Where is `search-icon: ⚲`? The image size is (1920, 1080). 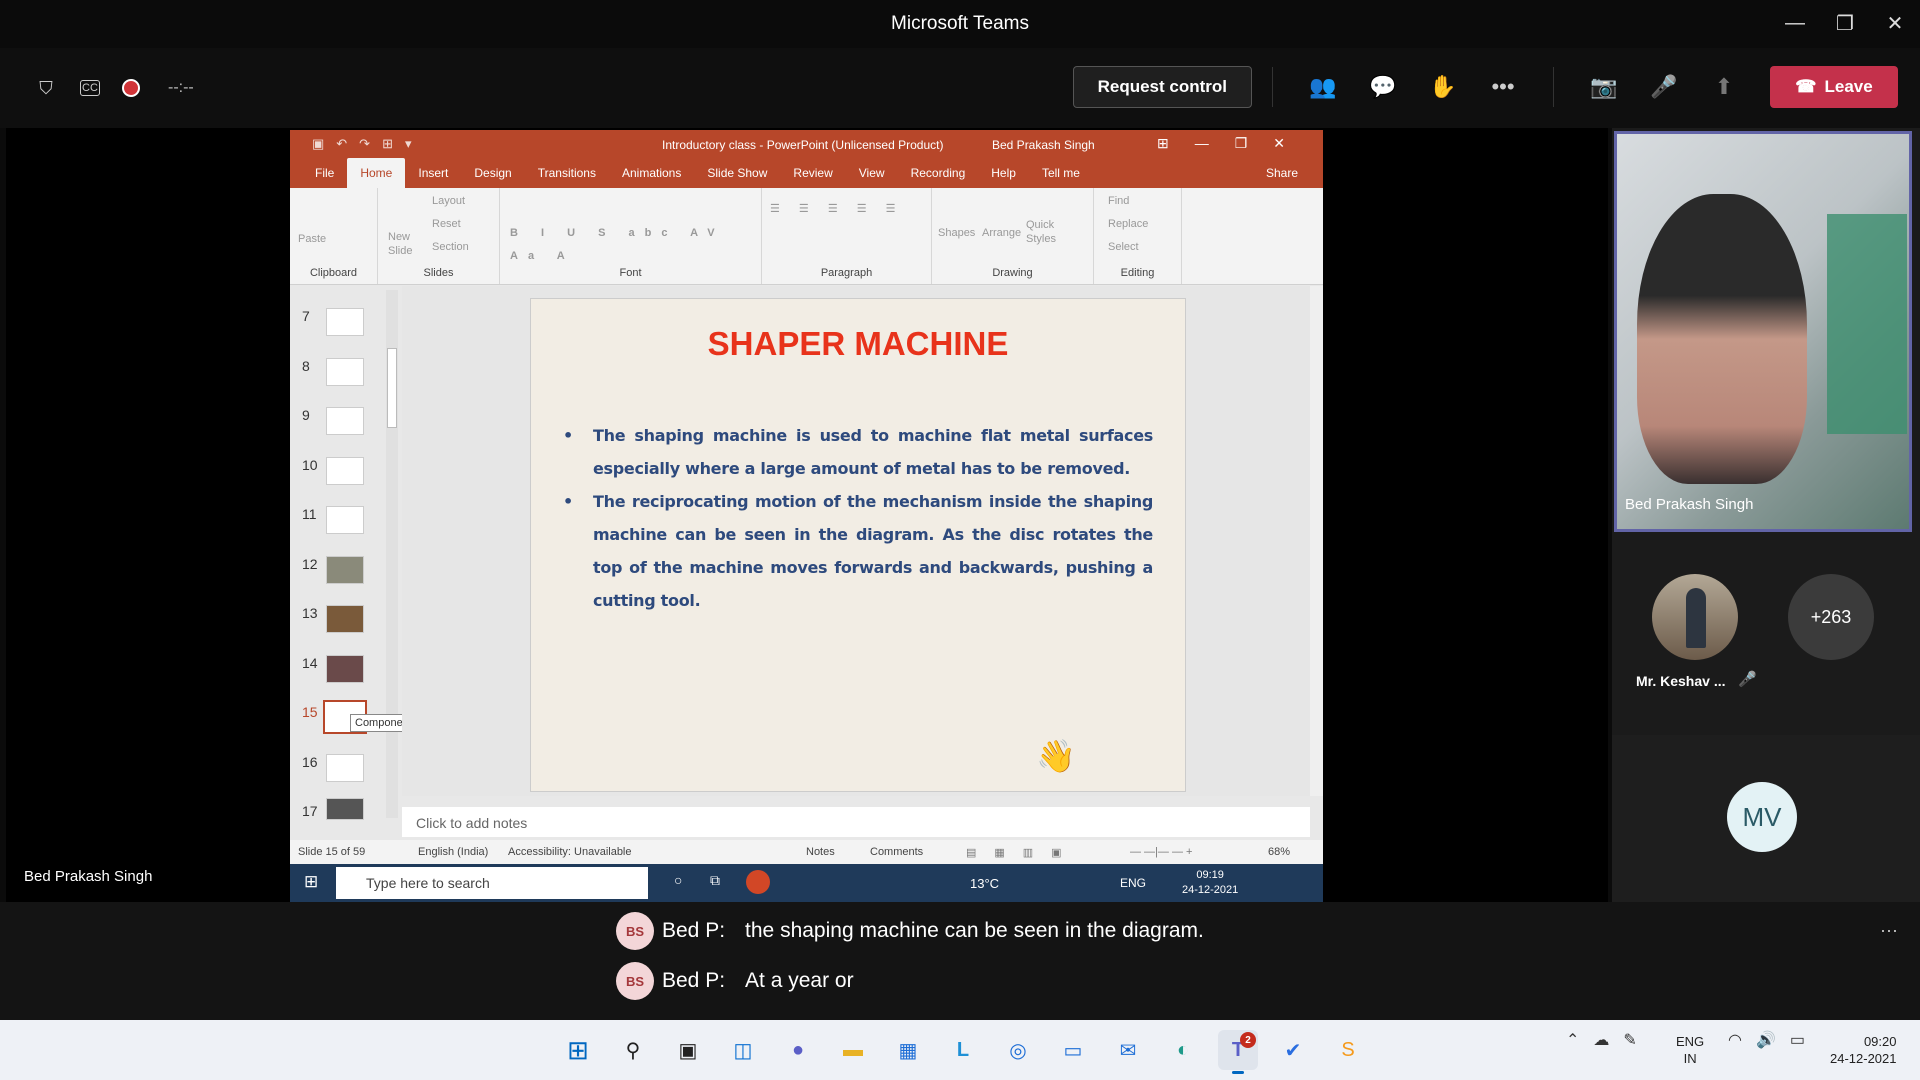 search-icon: ⚲ is located at coordinates (633, 1050).